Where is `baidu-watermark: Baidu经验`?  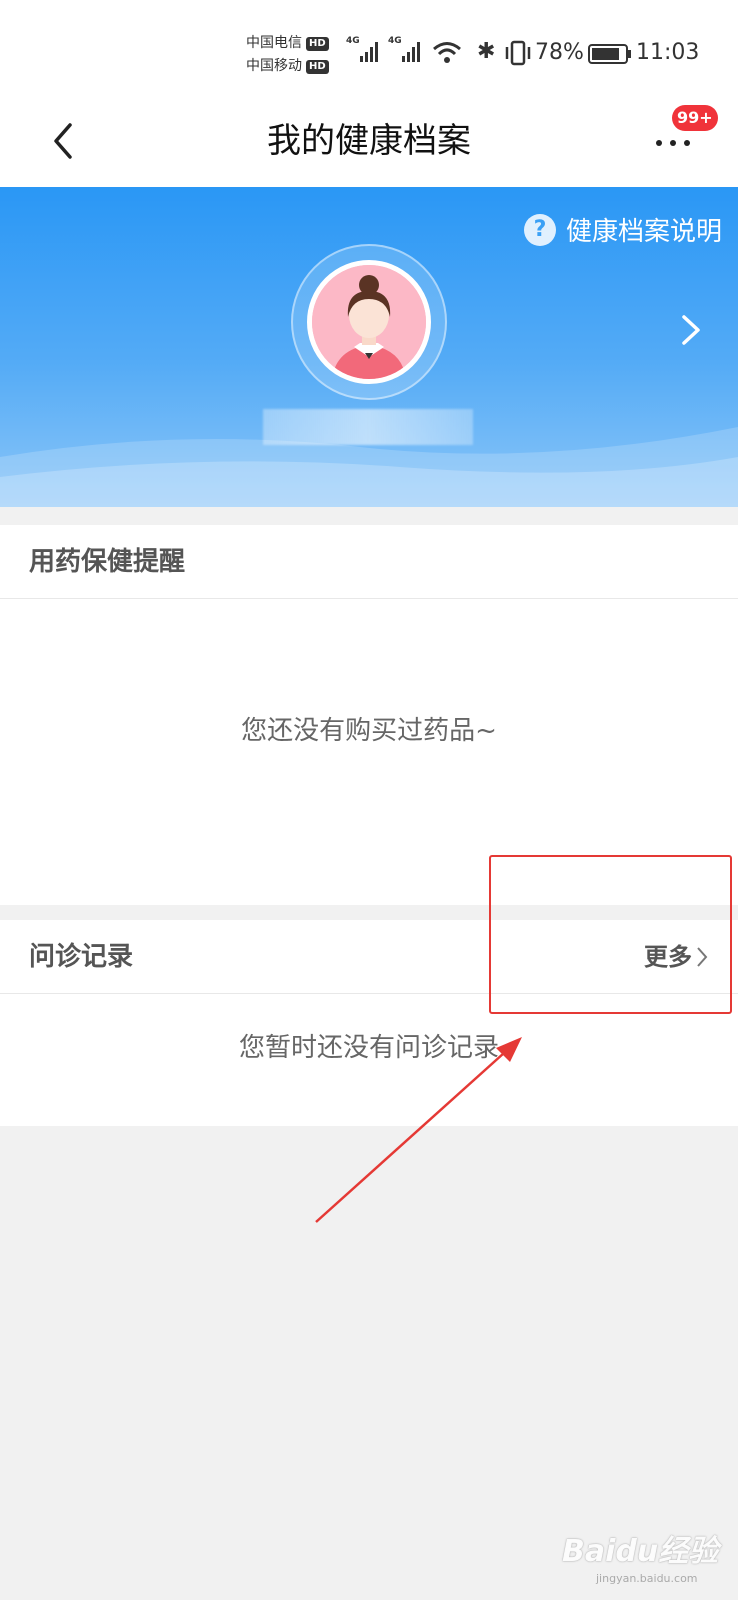
baidu-watermark: Baidu经验 is located at coordinates (640, 1551).